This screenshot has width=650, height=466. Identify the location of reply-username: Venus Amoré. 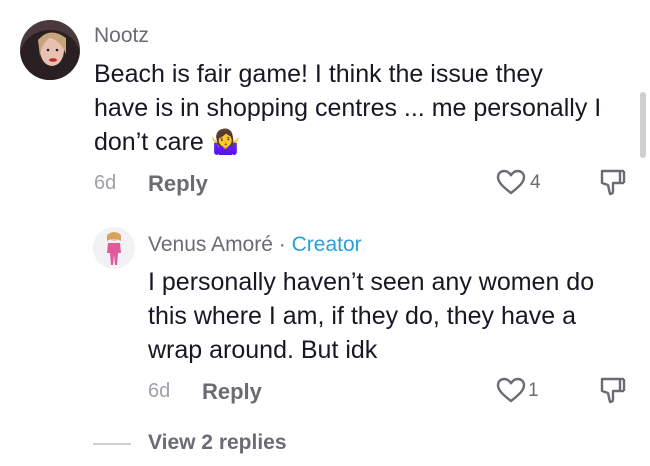
(210, 244).